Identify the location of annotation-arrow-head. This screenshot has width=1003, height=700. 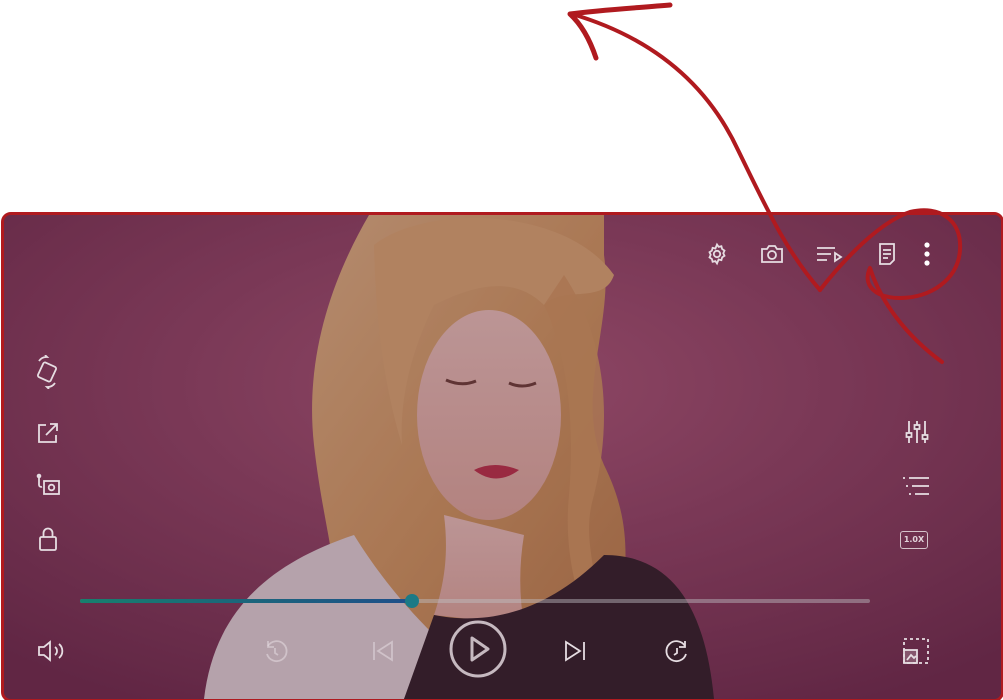
(620, 31).